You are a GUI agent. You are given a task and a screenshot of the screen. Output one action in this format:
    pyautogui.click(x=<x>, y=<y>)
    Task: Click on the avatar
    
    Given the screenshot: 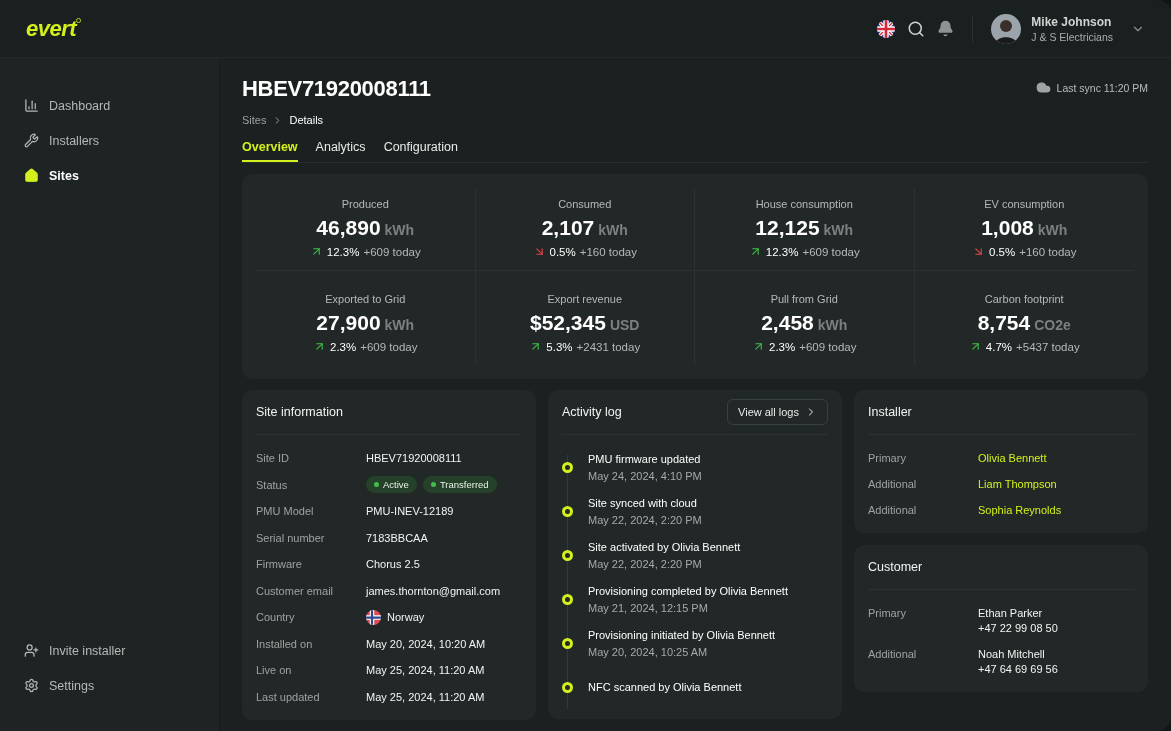 What is the action you would take?
    pyautogui.click(x=1006, y=28)
    